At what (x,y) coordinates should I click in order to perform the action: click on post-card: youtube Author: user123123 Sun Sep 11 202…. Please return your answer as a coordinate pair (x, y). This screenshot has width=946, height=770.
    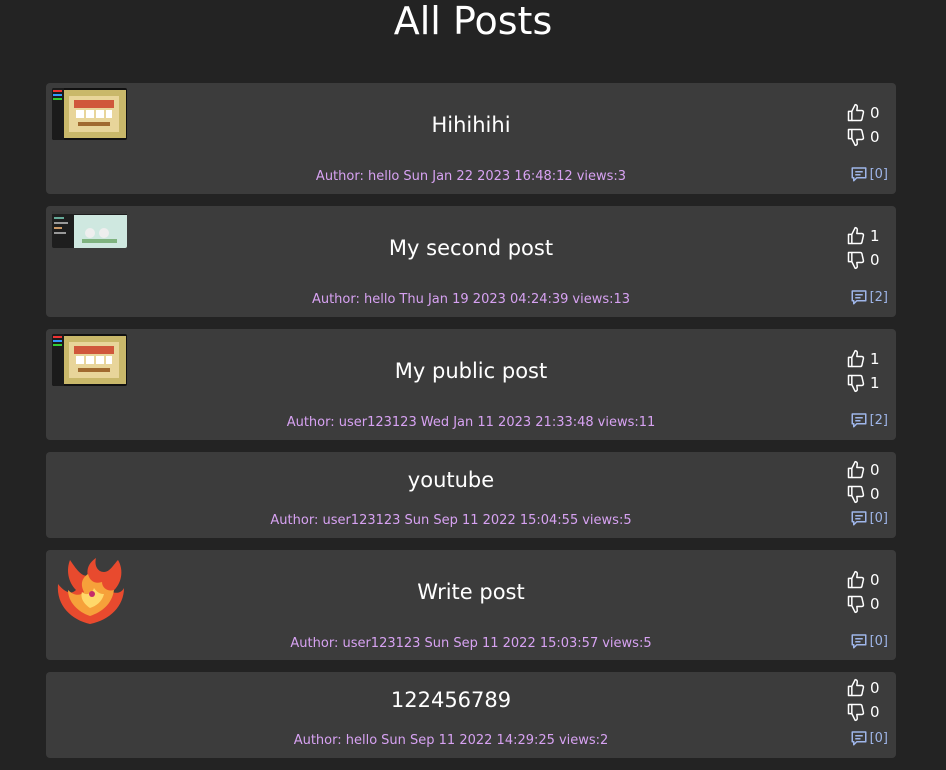
    Looking at the image, I should click on (471, 495).